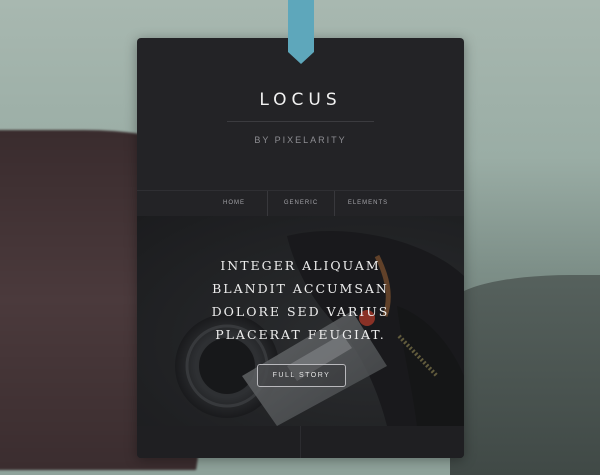 This screenshot has width=600, height=475. I want to click on strip-divider, so click(300, 442).